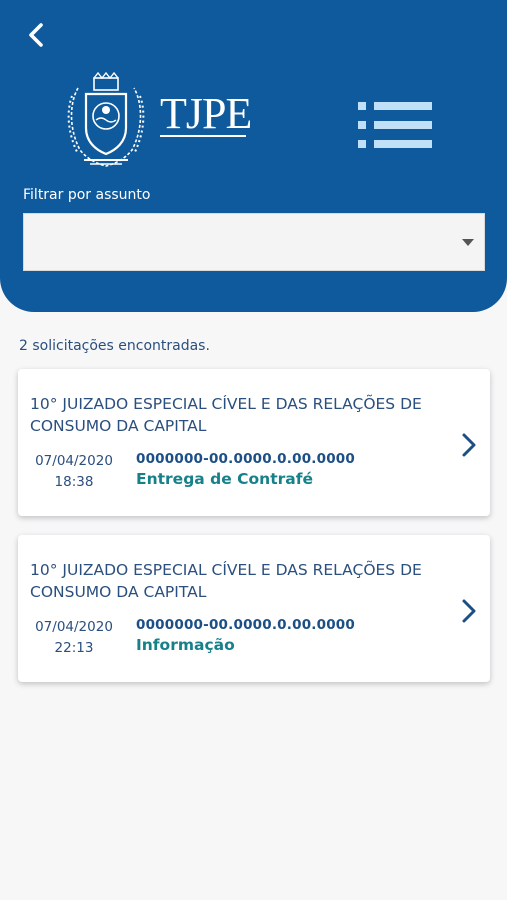  Describe the element at coordinates (158, 119) in the screenshot. I see `tjpe-logo: TJPE` at that location.